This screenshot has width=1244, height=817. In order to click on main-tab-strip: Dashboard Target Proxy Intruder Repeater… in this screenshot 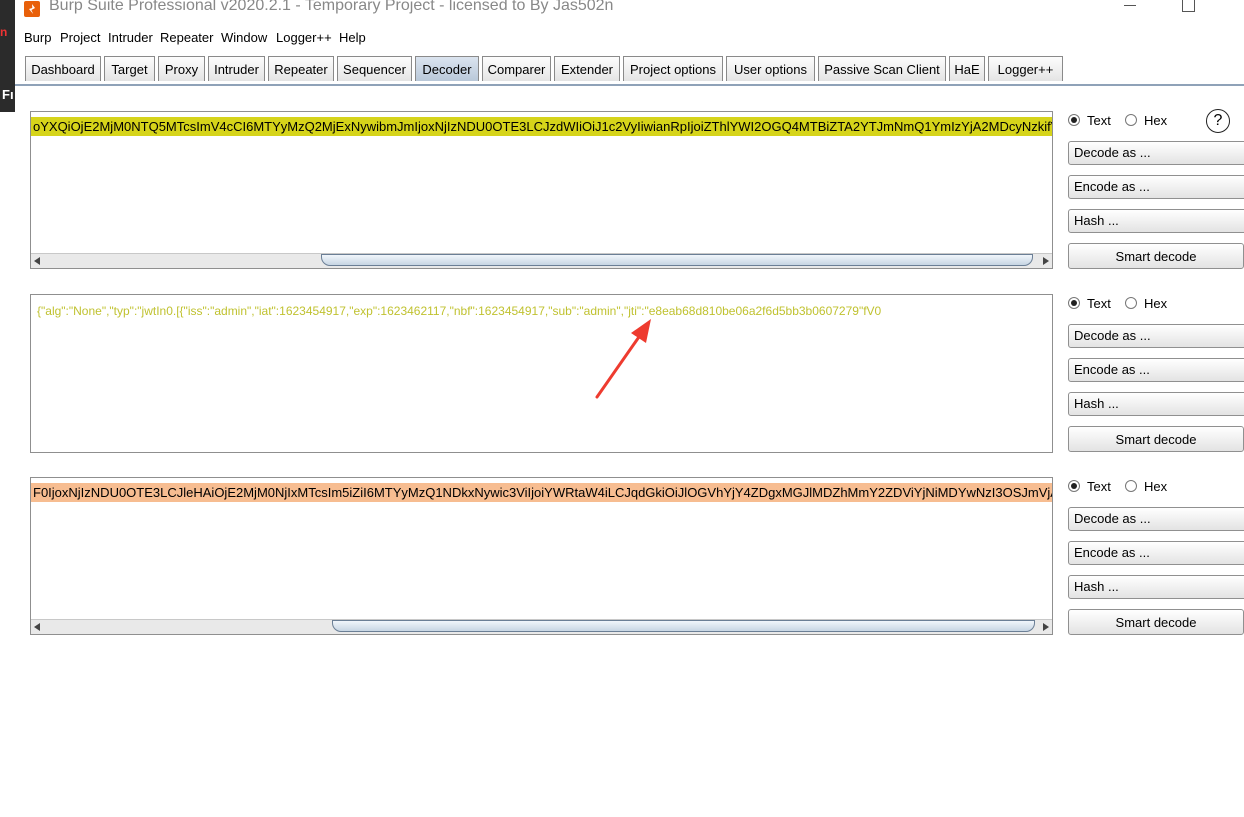, I will do `click(629, 68)`.